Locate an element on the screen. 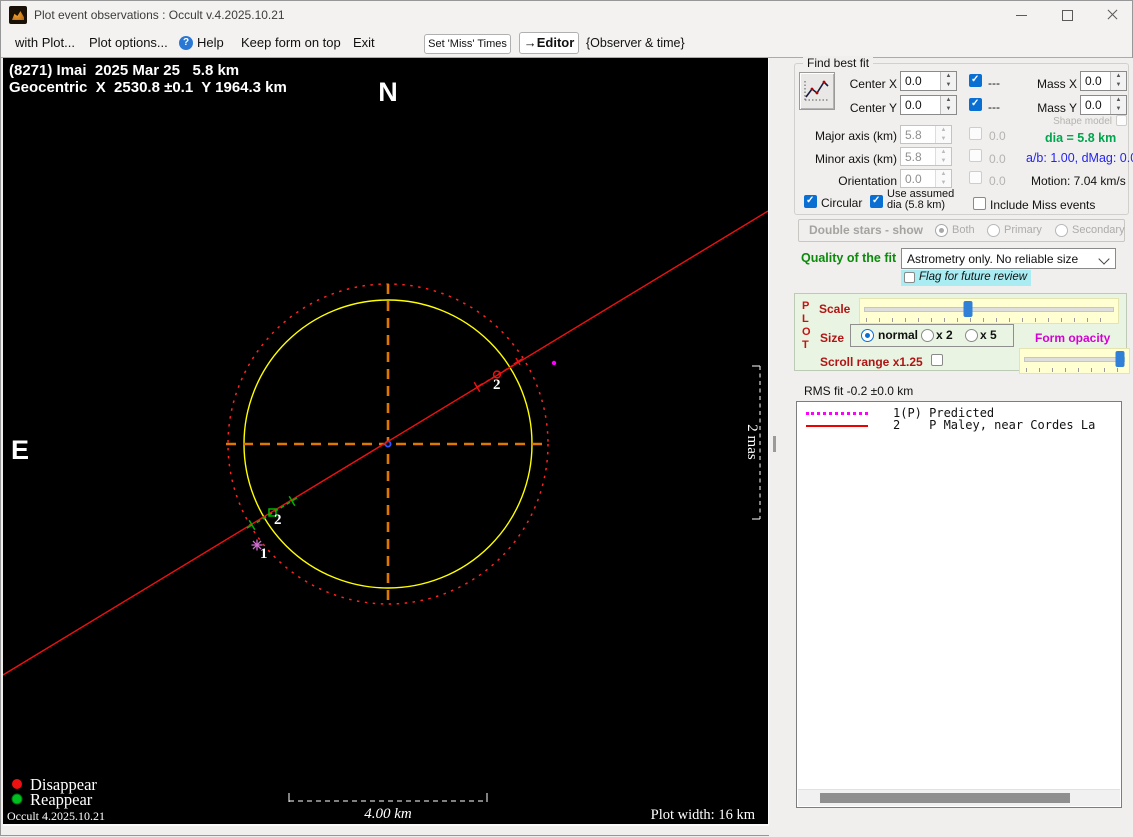 Image resolution: width=1133 pixels, height=837 pixels. double-stars-both-label: Both is located at coordinates (963, 230).